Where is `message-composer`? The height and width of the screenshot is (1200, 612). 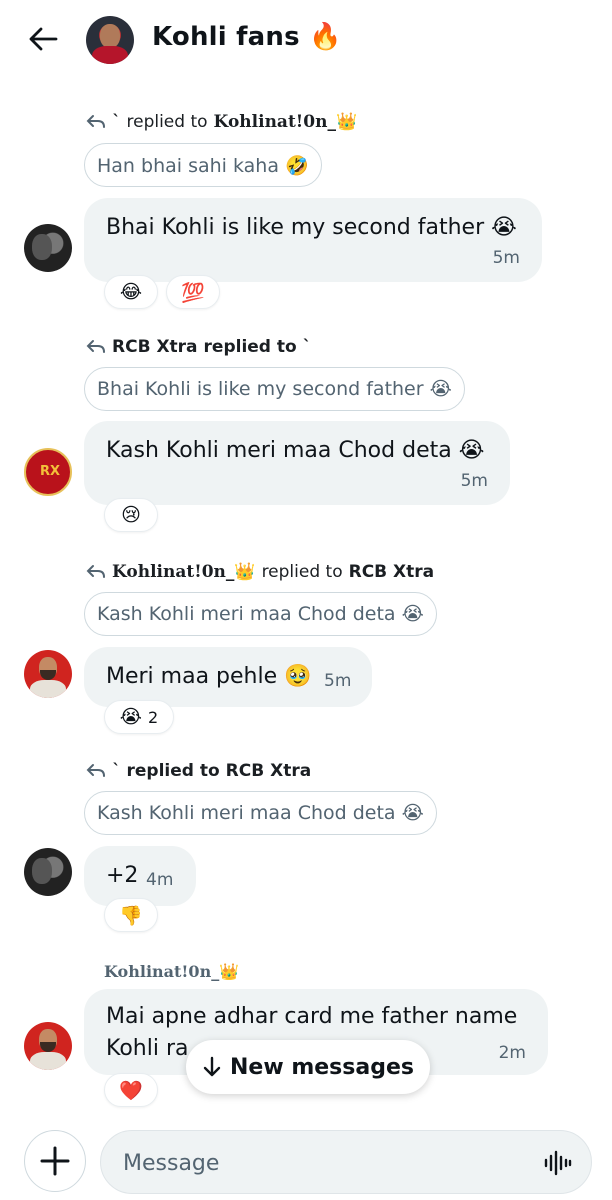 message-composer is located at coordinates (306, 1159).